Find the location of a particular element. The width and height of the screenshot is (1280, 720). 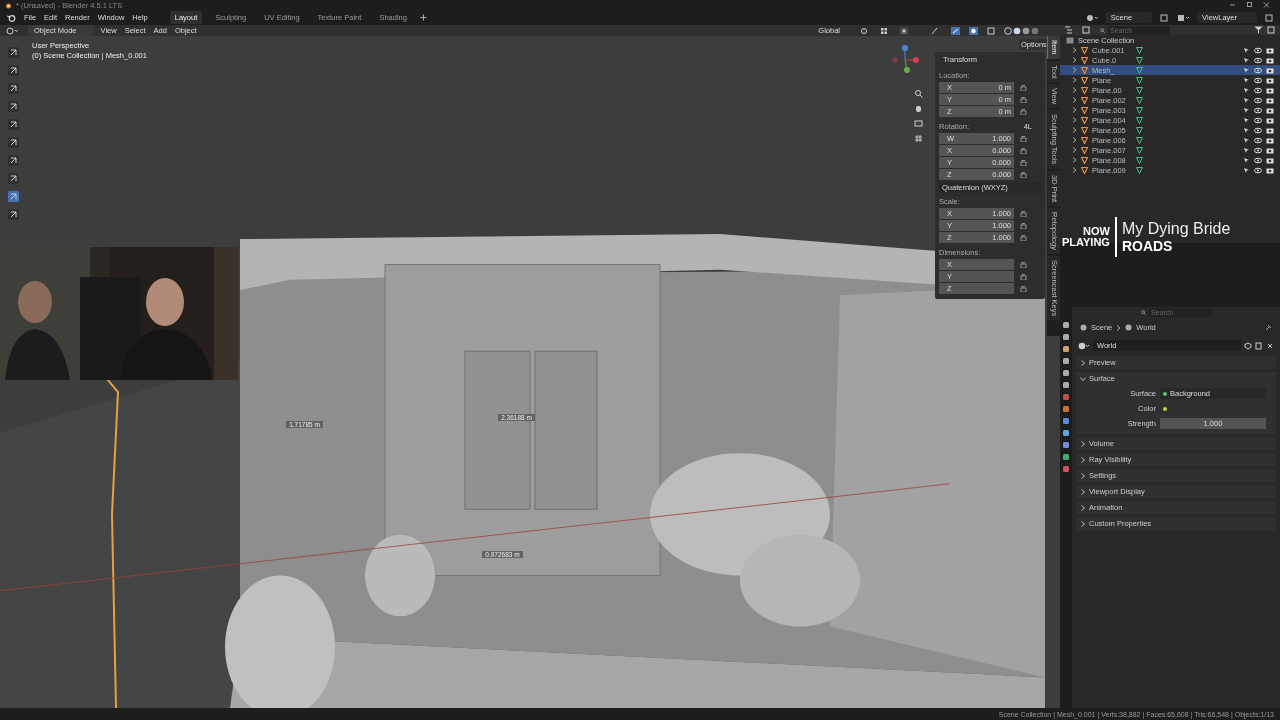

collection-icon is located at coordinates (1070, 40).